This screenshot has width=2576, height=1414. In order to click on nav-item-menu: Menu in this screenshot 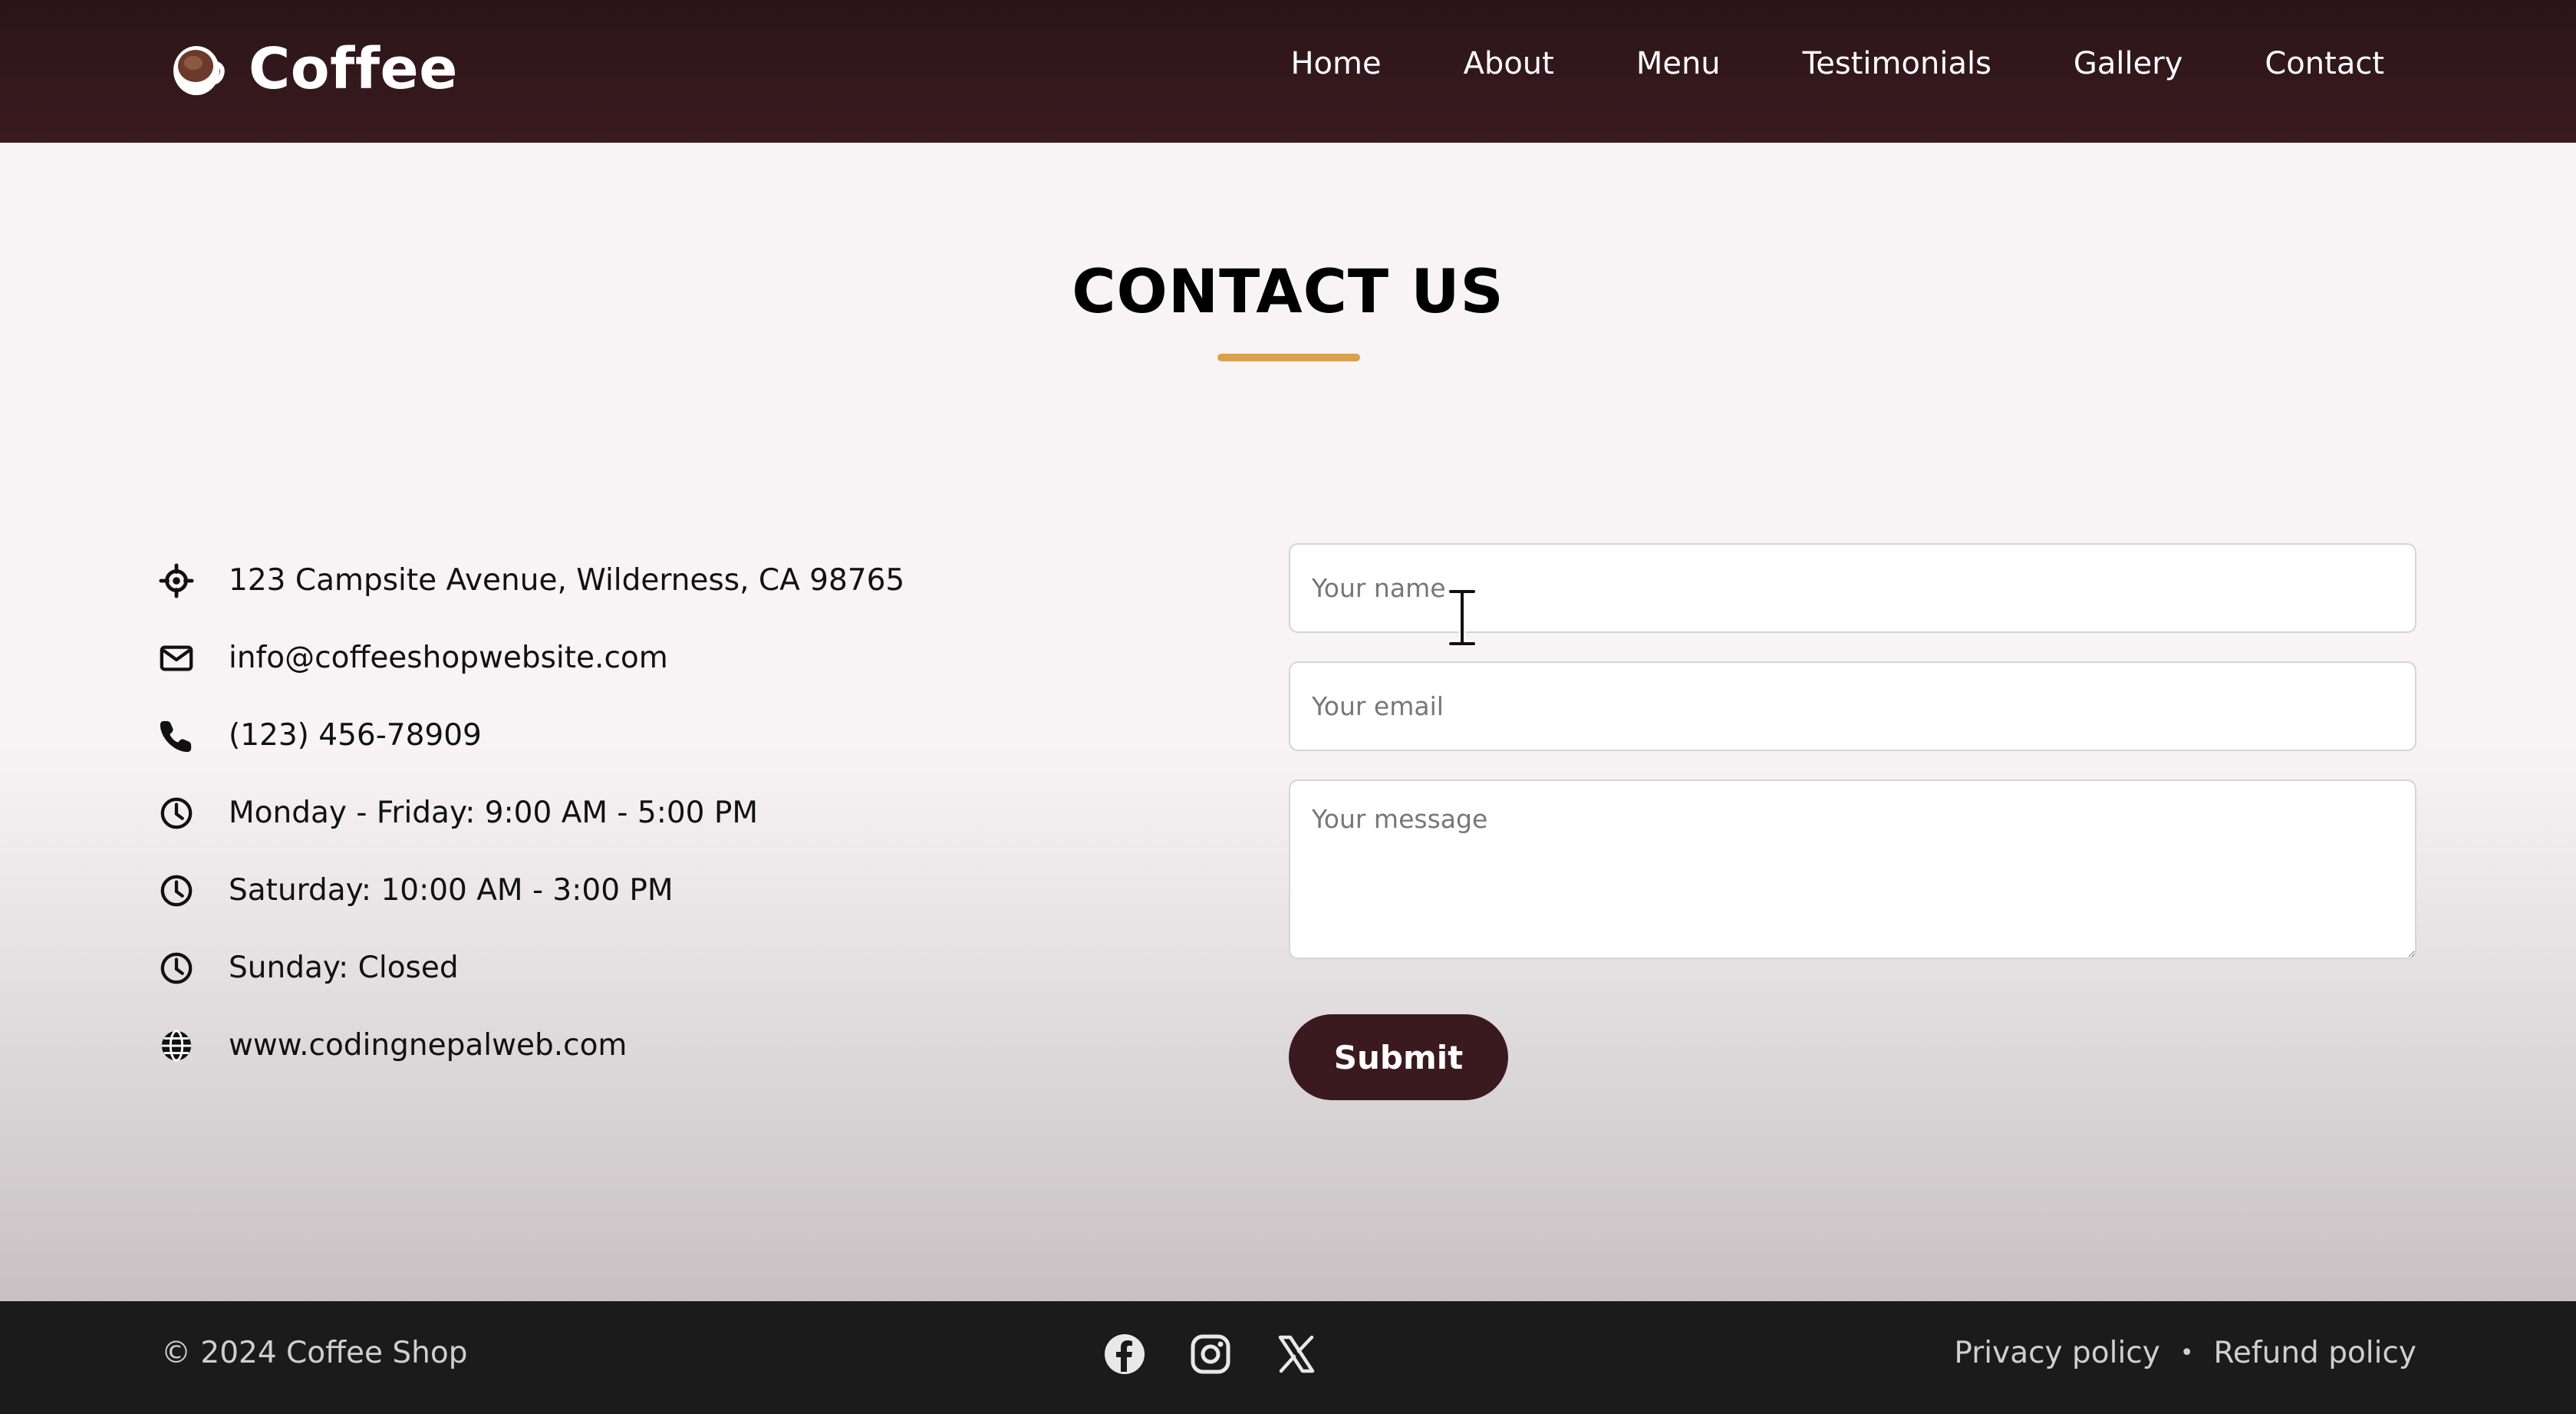, I will do `click(1678, 64)`.